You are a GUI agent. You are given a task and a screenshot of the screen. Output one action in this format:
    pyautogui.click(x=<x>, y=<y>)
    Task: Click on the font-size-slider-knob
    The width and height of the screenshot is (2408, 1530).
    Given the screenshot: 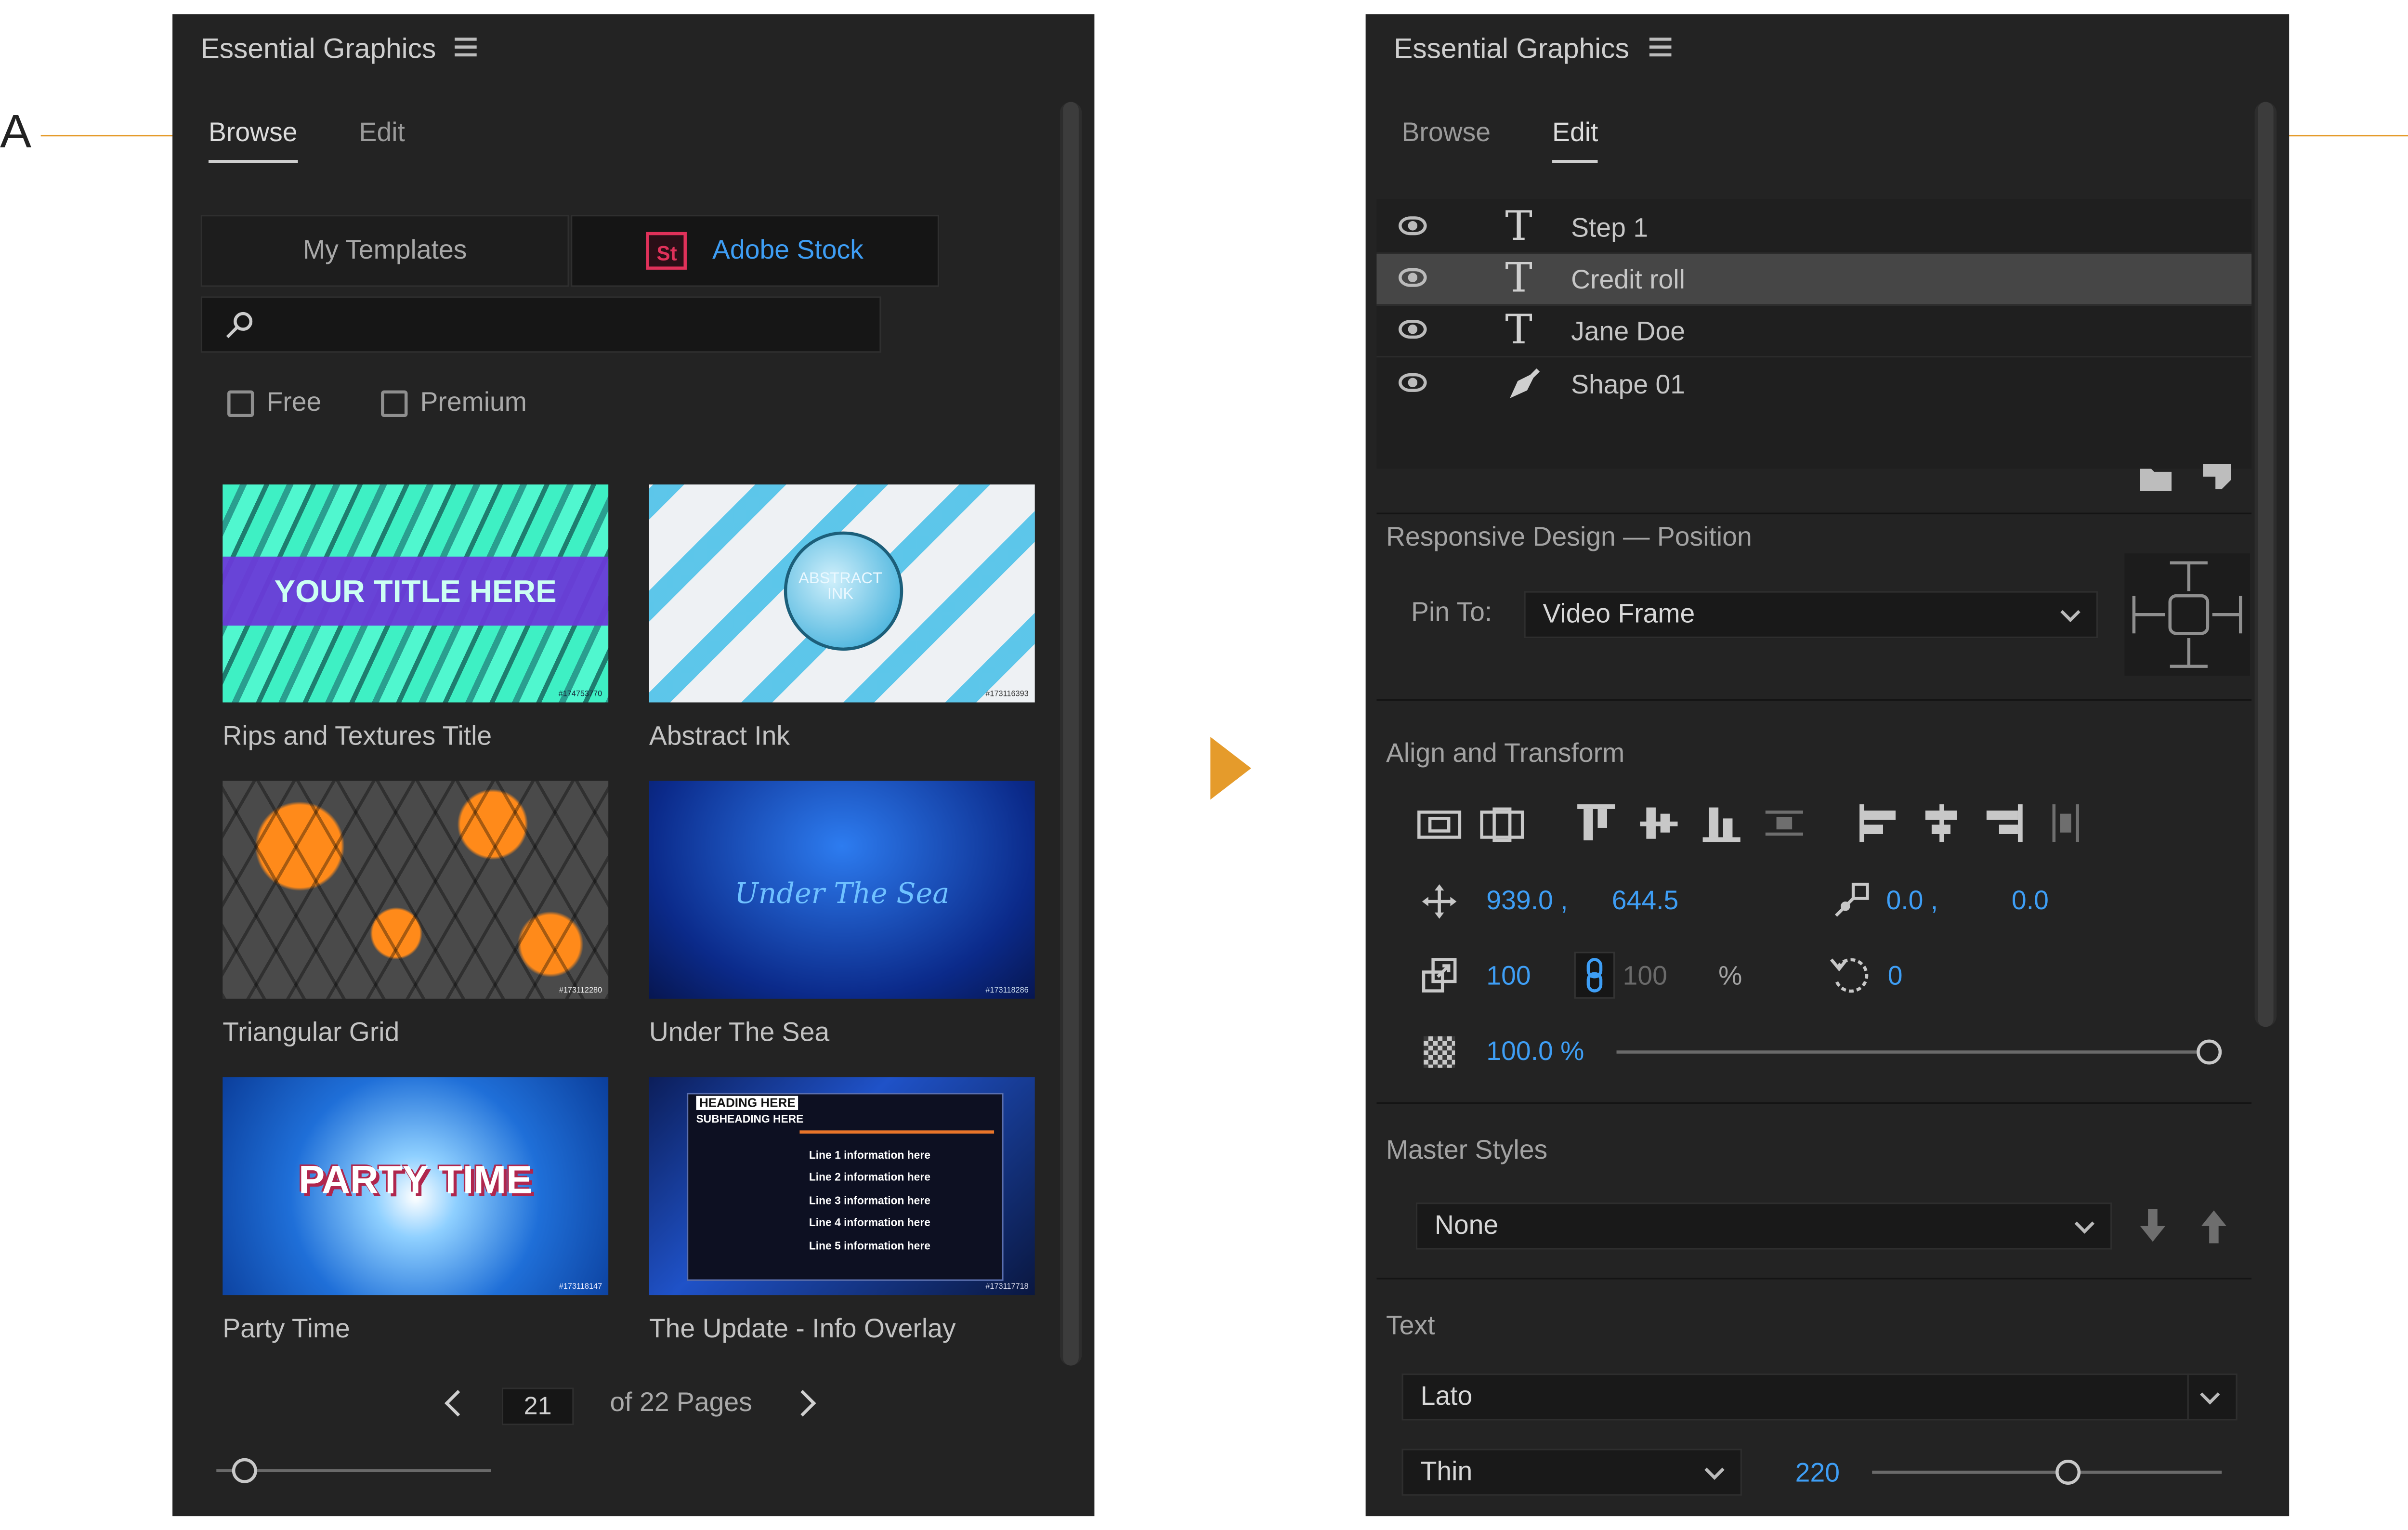 What is the action you would take?
    pyautogui.click(x=2068, y=1472)
    